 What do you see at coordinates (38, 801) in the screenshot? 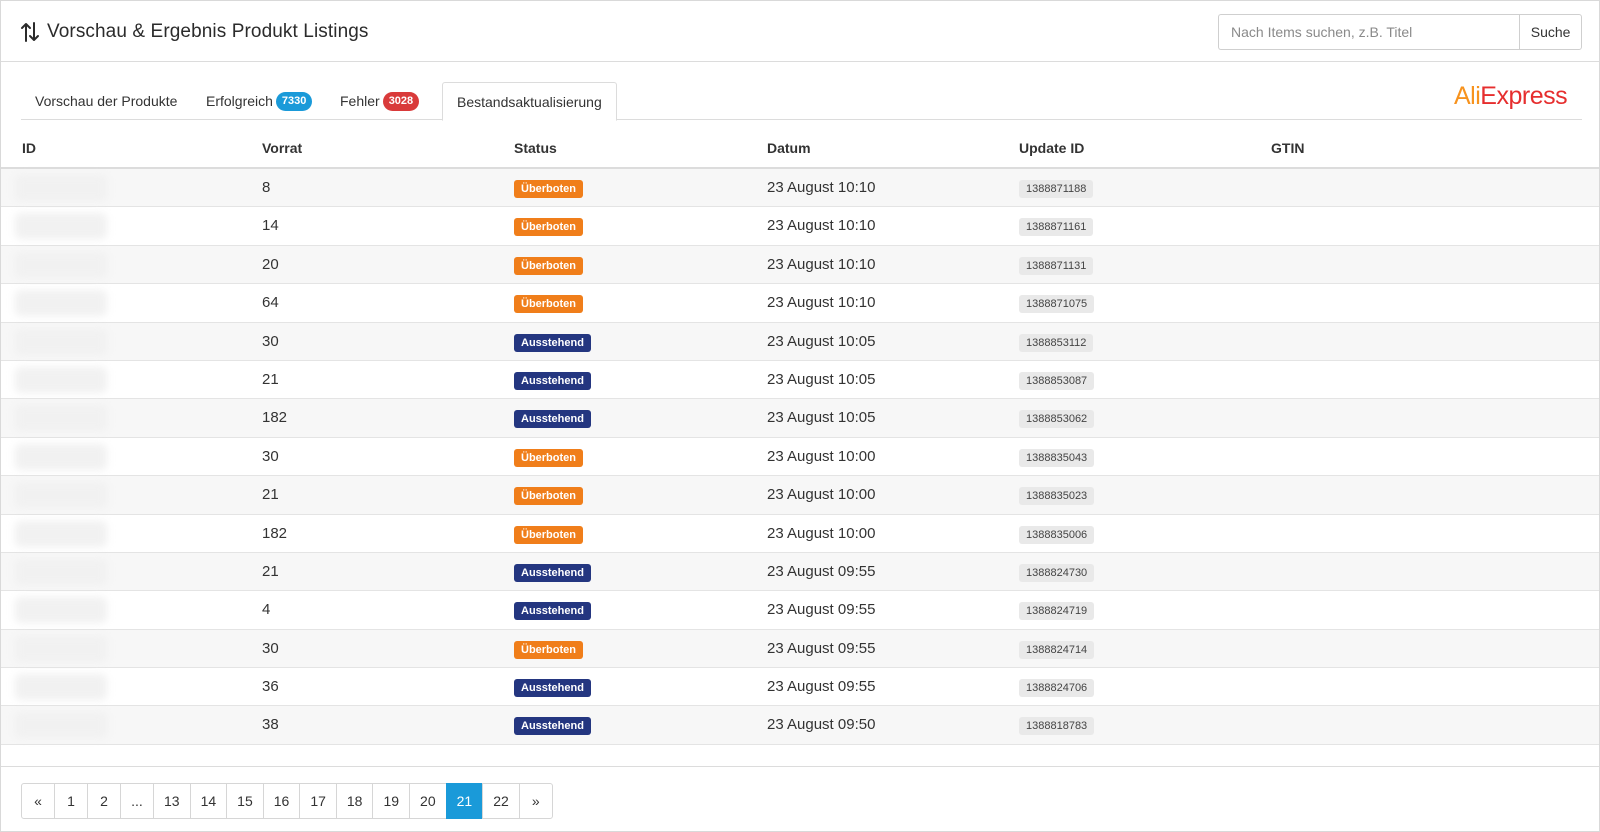
I see `prev-page-button: «` at bounding box center [38, 801].